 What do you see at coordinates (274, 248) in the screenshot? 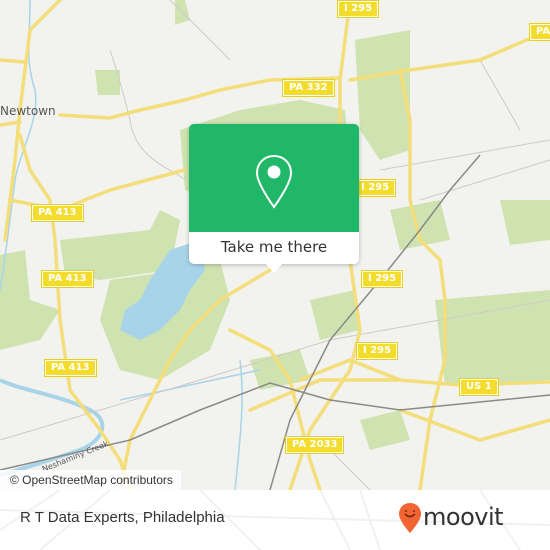
I see `take-me-there-button: Take me there` at bounding box center [274, 248].